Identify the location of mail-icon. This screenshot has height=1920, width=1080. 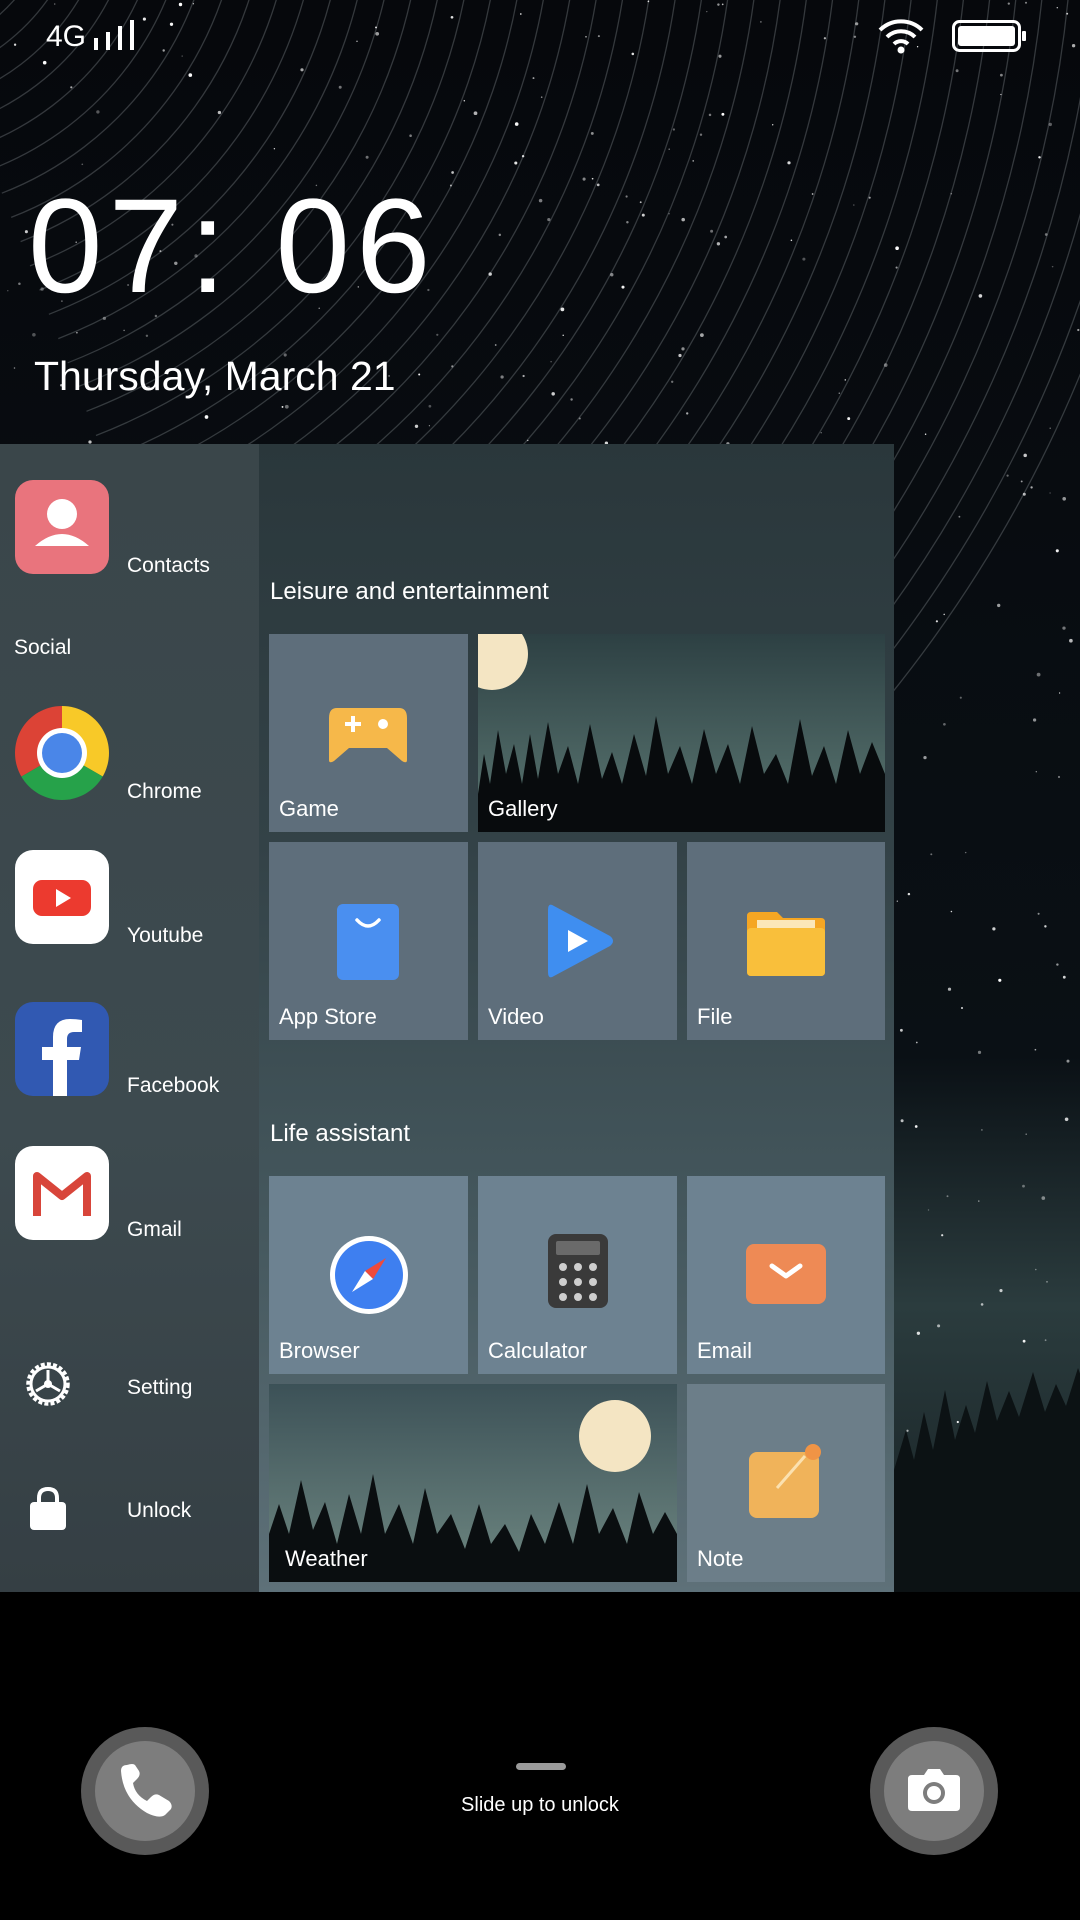
(786, 1274).